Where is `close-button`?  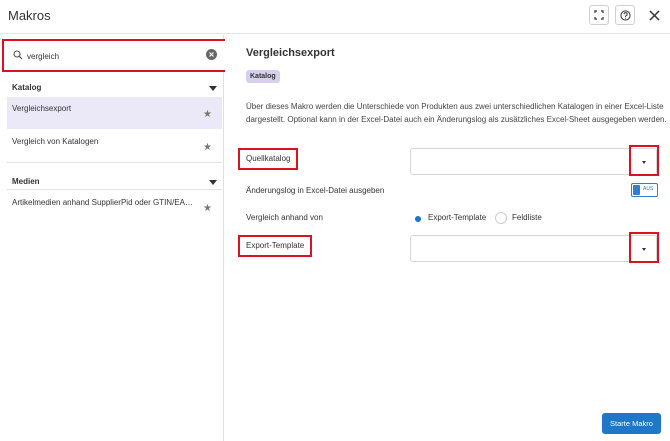 close-button is located at coordinates (654, 15).